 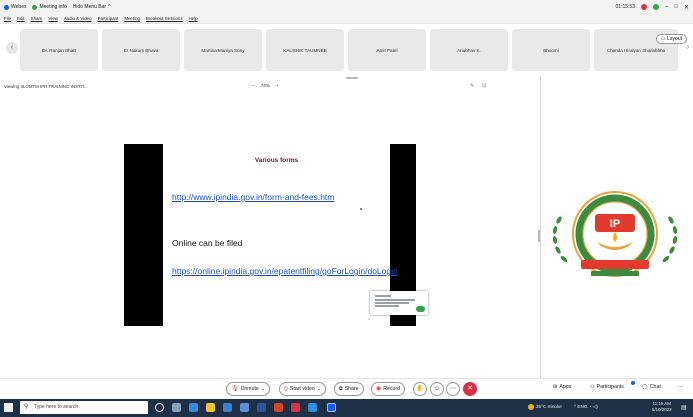 What do you see at coordinates (420, 389) in the screenshot?
I see `reactions-button: ✋` at bounding box center [420, 389].